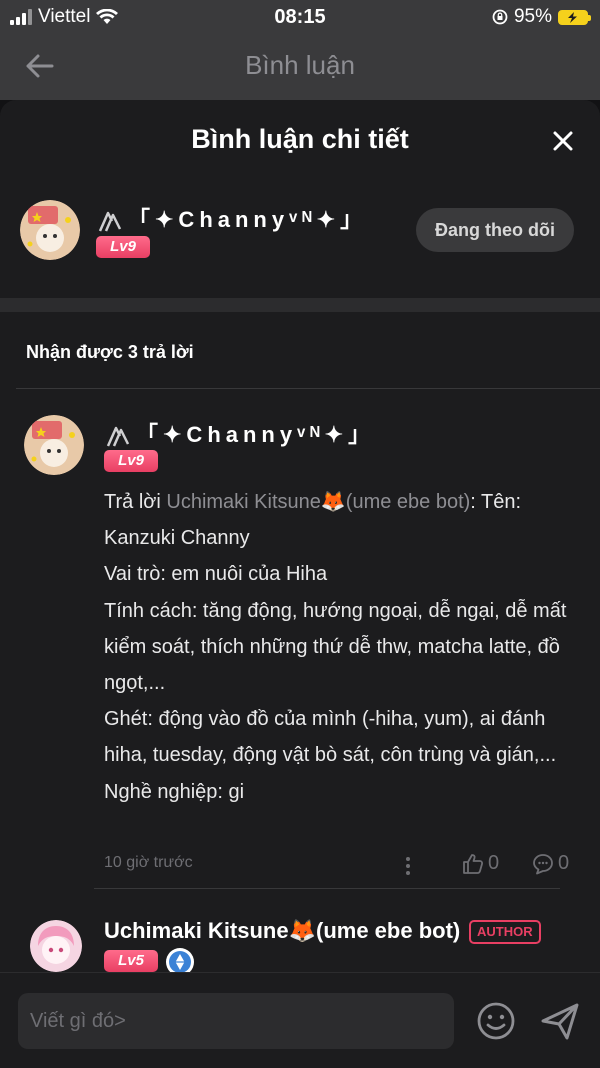 The width and height of the screenshot is (600, 1068). What do you see at coordinates (256, 434) in the screenshot?
I see `reply-author-name-text: 「✦Channyᵛᴺ✦」` at bounding box center [256, 434].